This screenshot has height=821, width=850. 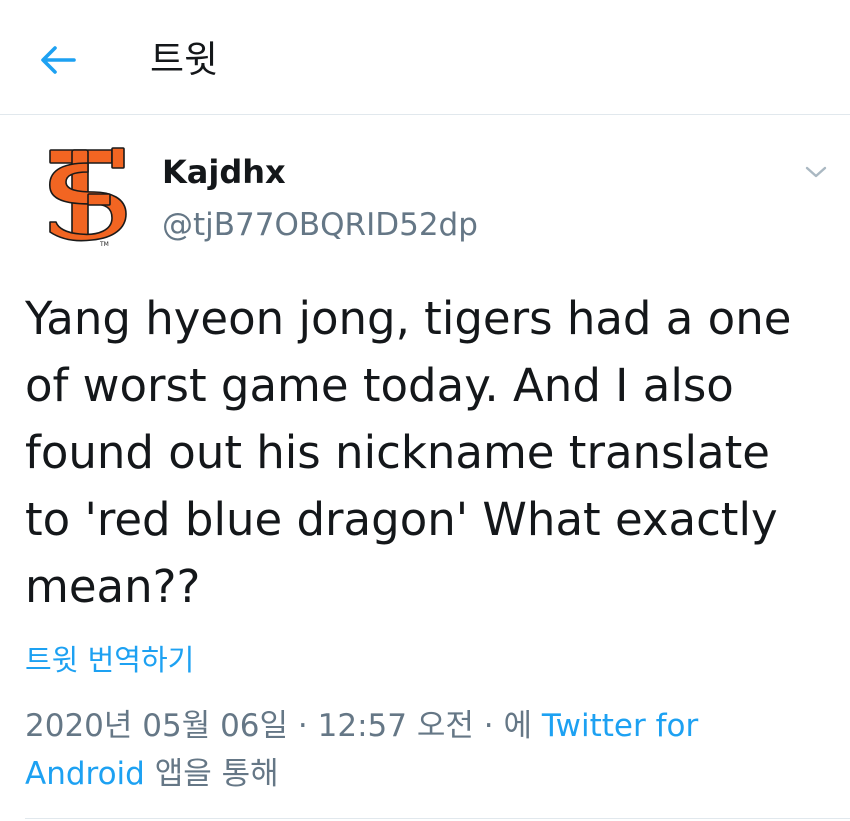 I want to click on arrow-left-icon, so click(x=58, y=60).